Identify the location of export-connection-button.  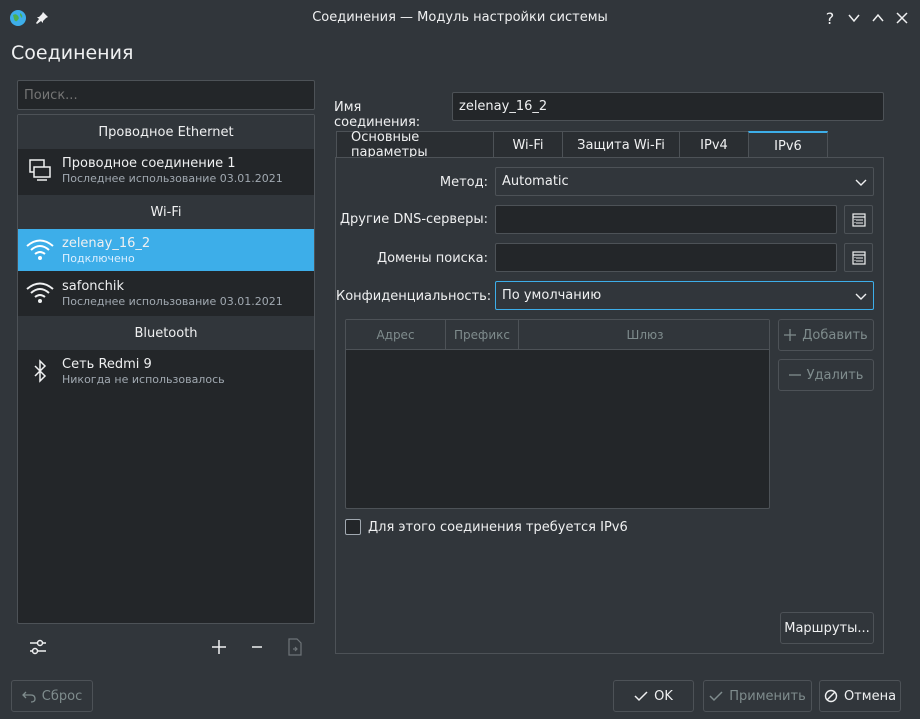
(295, 647).